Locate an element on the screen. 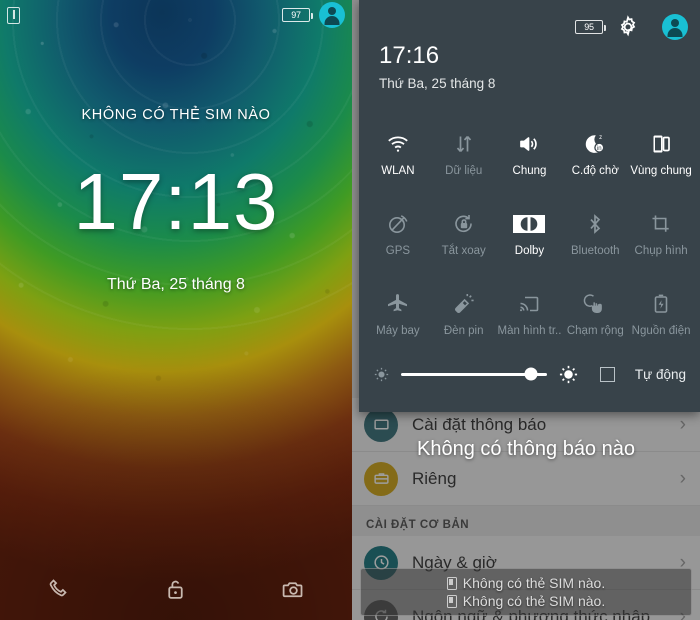 This screenshot has height=620, width=700. unlock-padlock-icon is located at coordinates (176, 589).